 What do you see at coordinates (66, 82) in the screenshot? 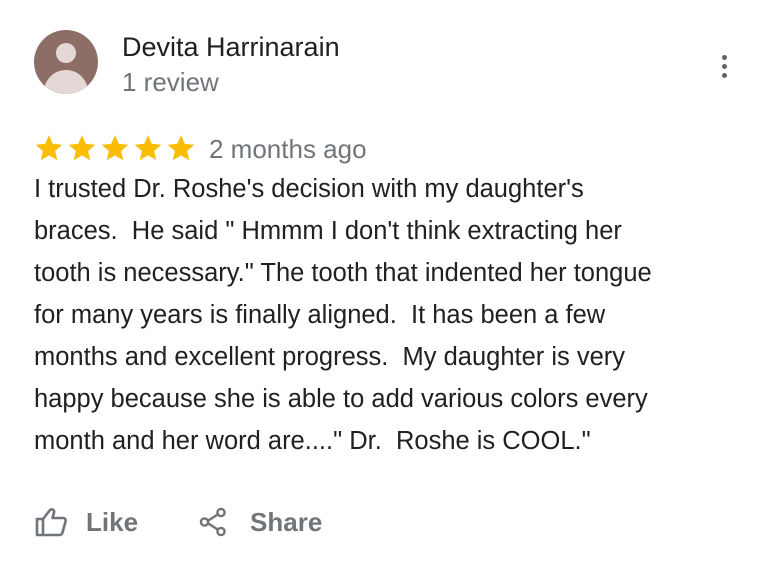
I see `avatar-shoulders-shape` at bounding box center [66, 82].